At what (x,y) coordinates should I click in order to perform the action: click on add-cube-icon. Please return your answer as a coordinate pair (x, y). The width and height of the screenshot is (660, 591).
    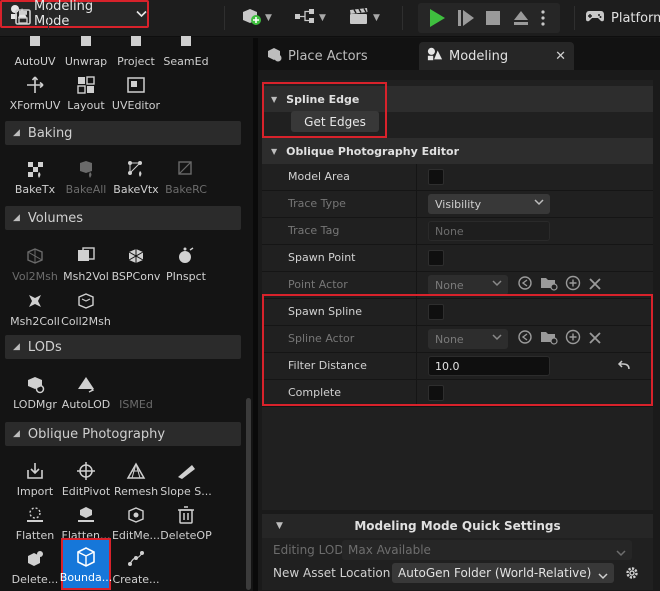
    Looking at the image, I should click on (251, 18).